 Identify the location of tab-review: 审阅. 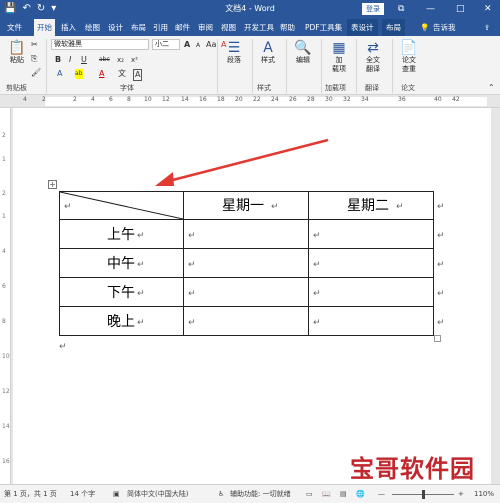
(205, 27).